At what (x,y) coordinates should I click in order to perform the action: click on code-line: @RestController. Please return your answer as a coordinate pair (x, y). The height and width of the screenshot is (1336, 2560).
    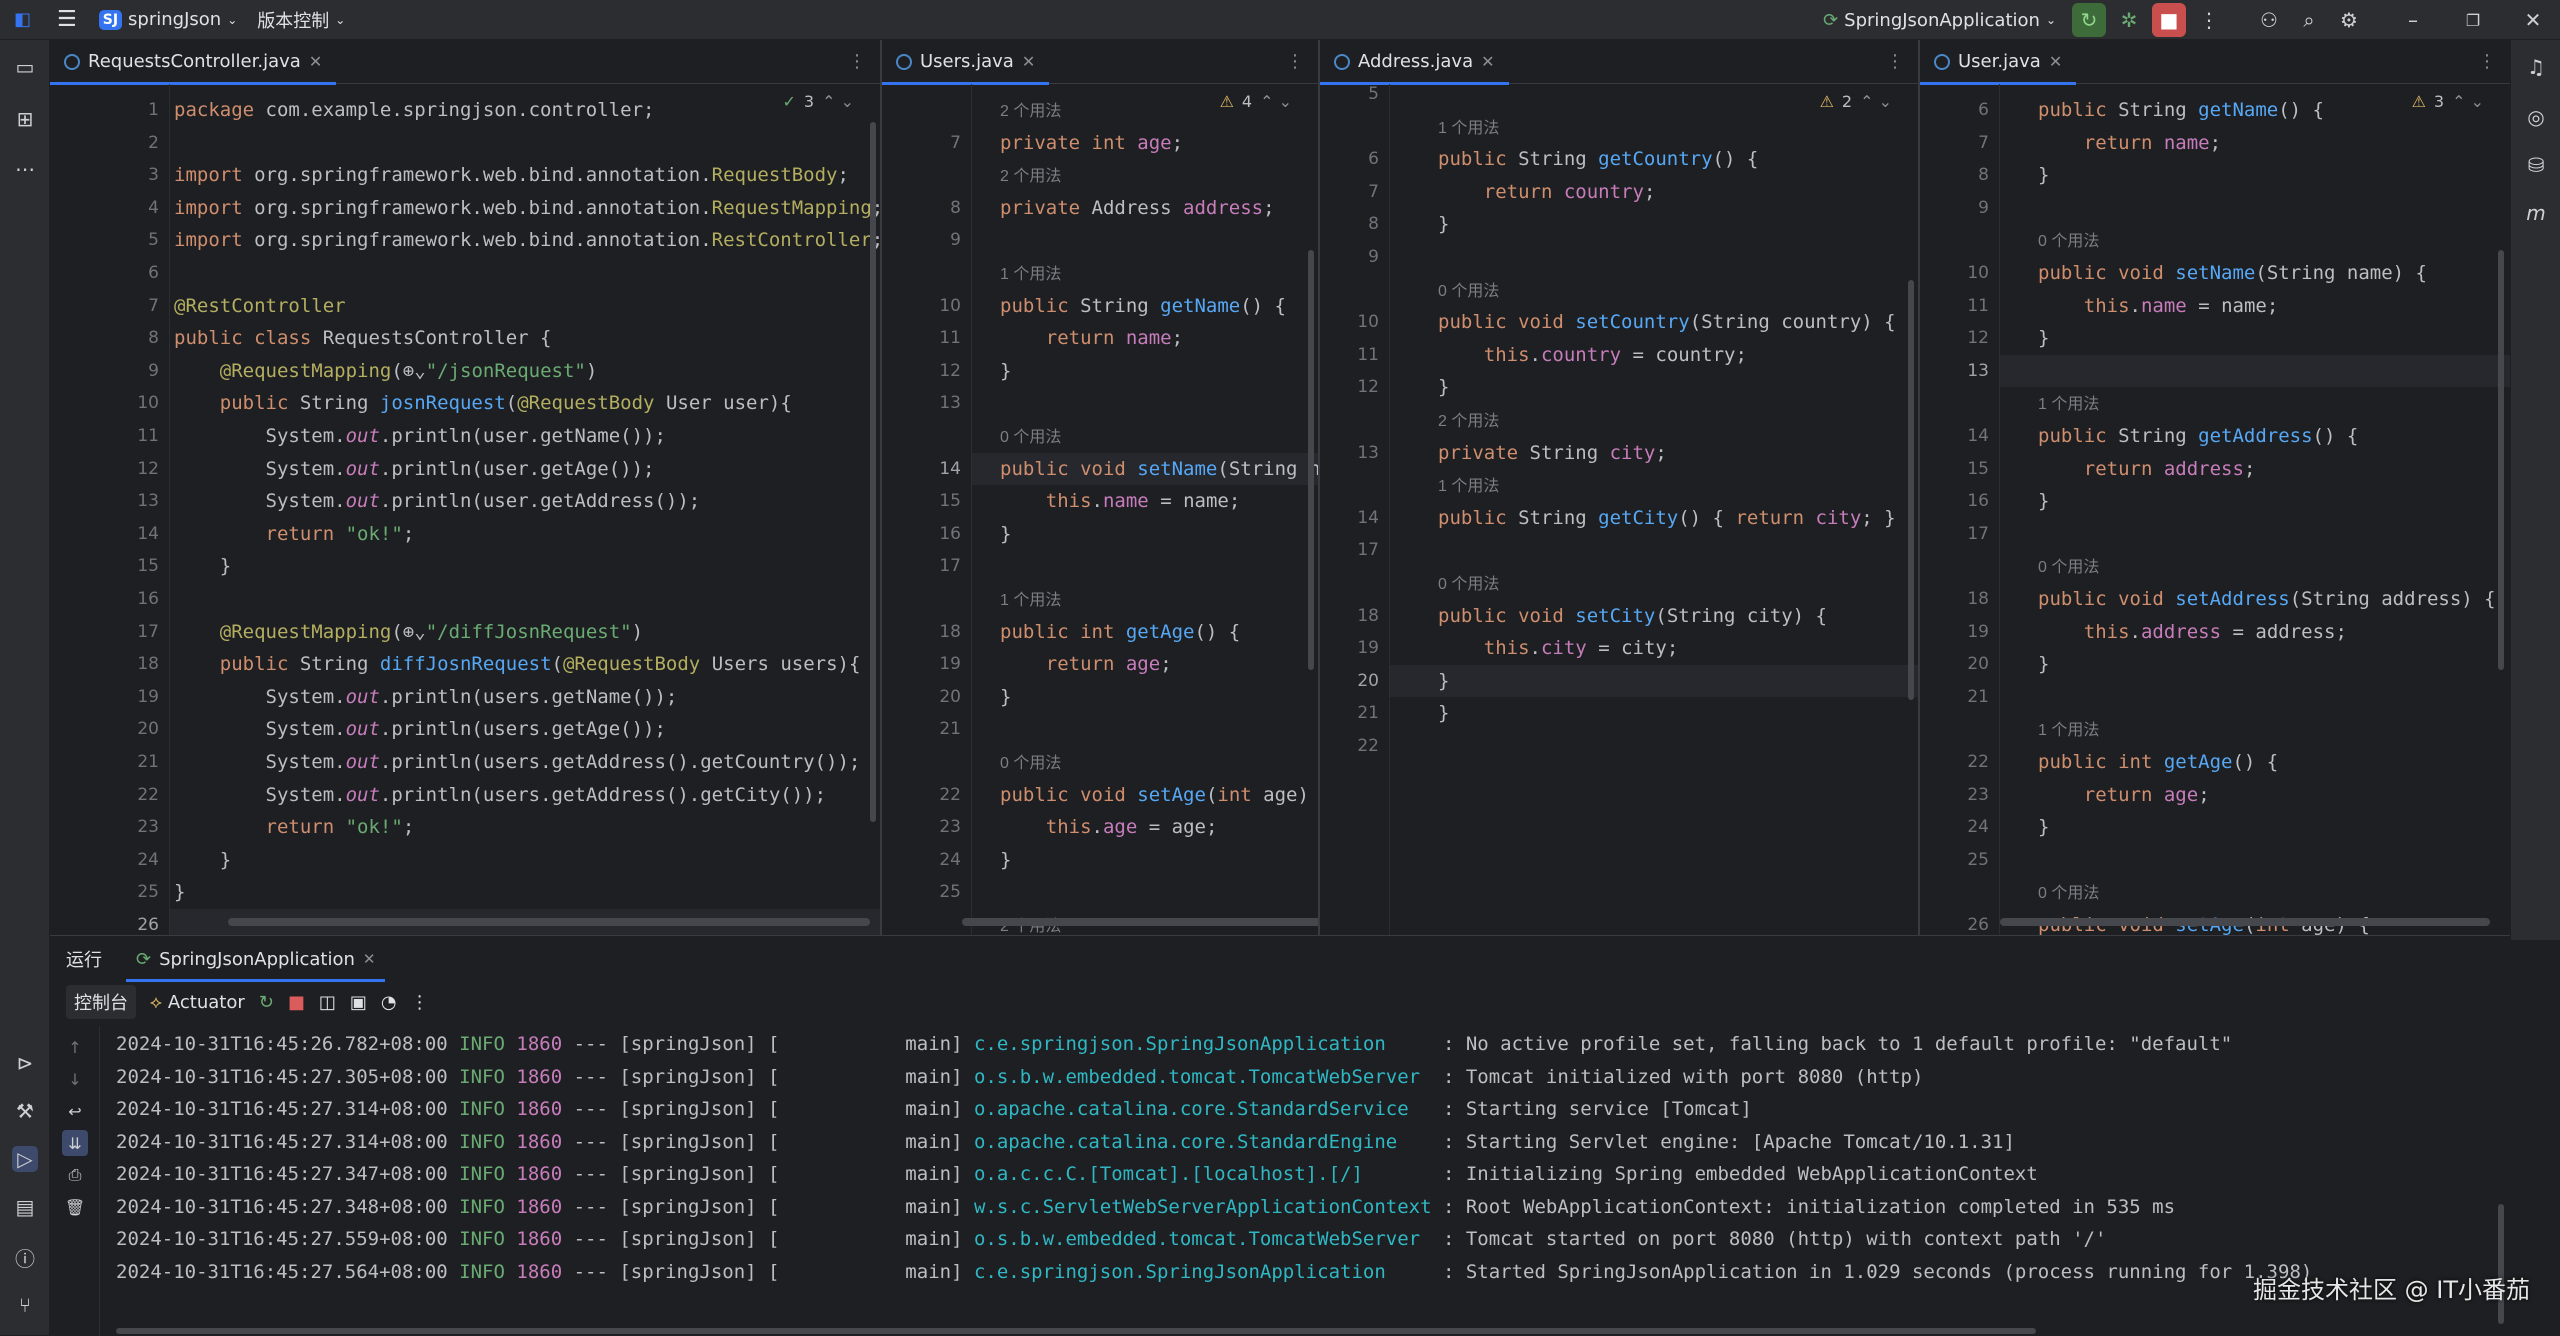
    Looking at the image, I should click on (260, 306).